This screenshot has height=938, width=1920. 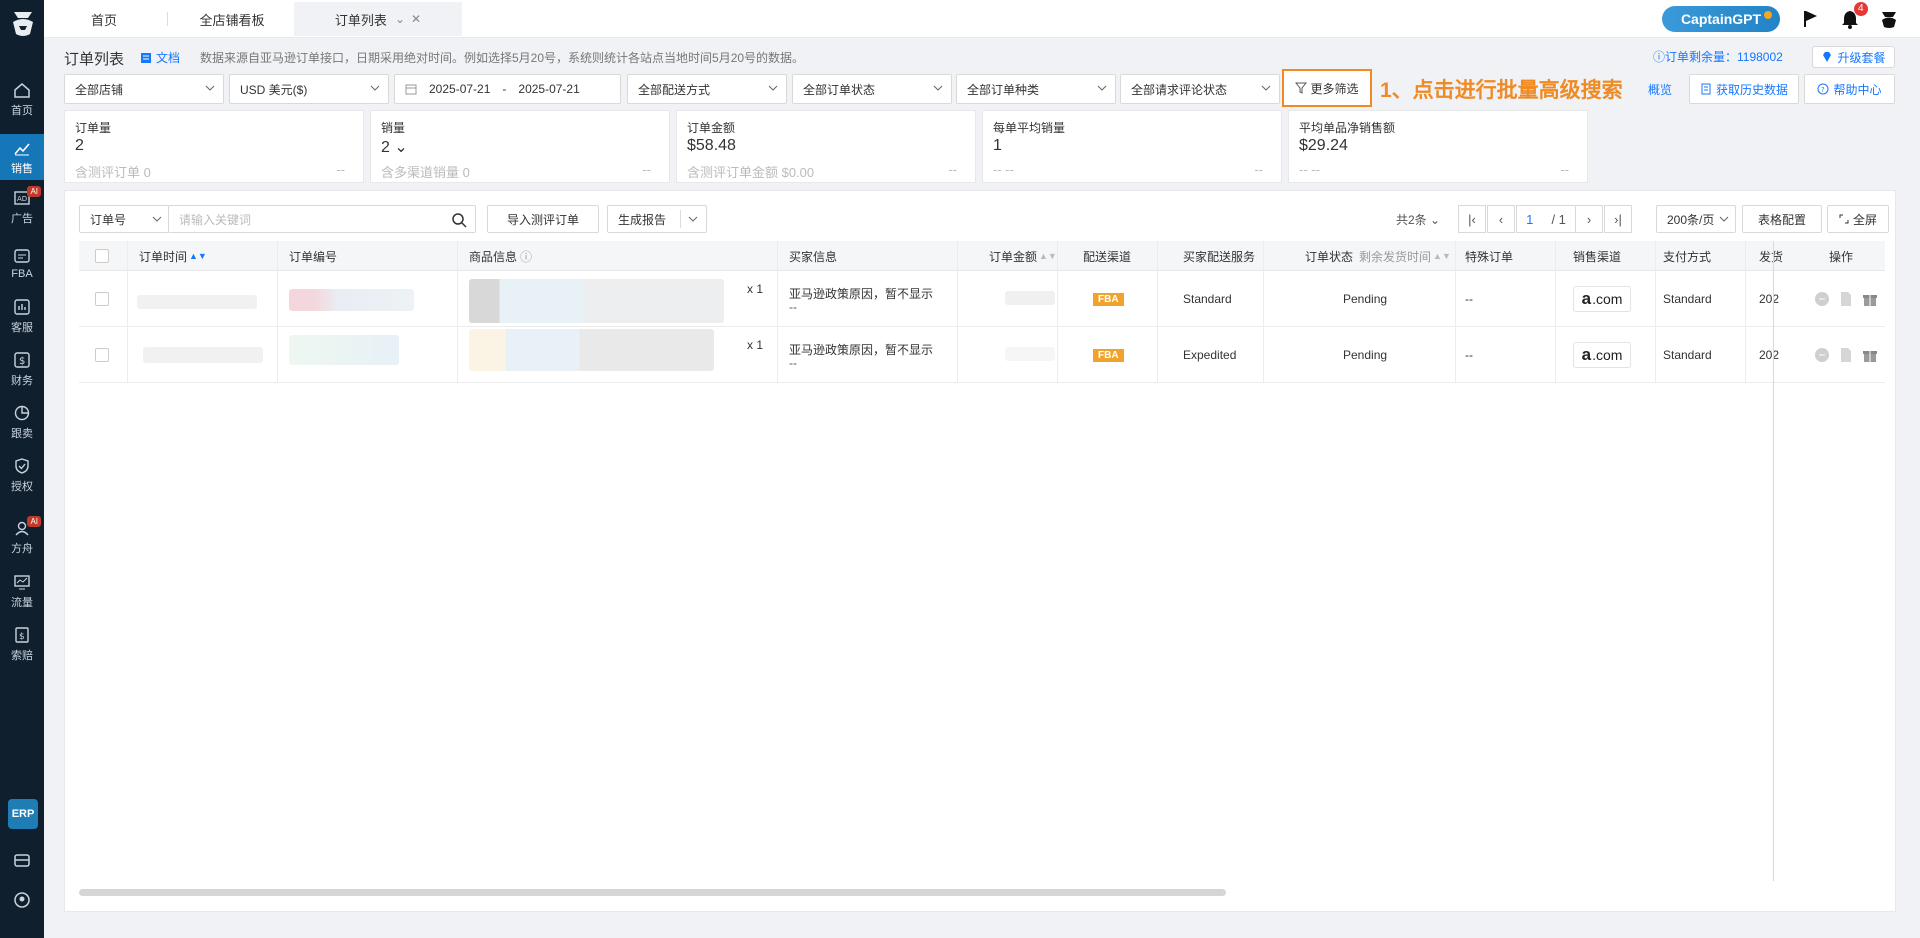 I want to click on total-count: 共2条 ⌄, so click(x=1418, y=219).